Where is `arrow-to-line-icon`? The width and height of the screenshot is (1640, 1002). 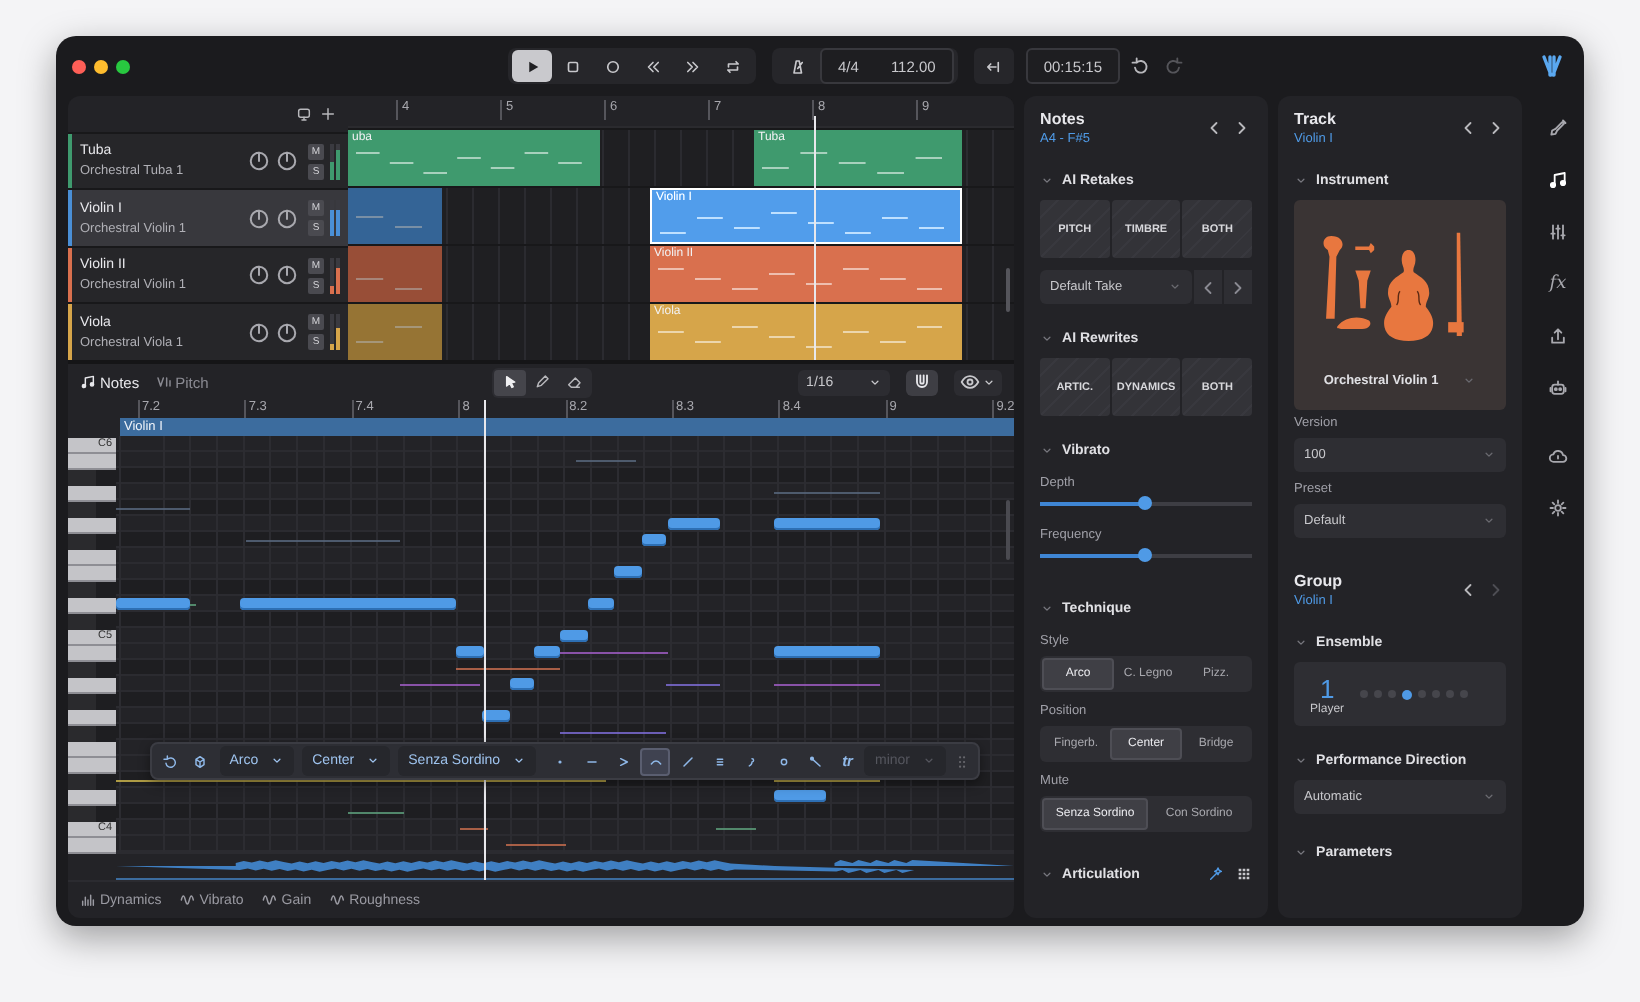
arrow-to-line-icon is located at coordinates (993, 66).